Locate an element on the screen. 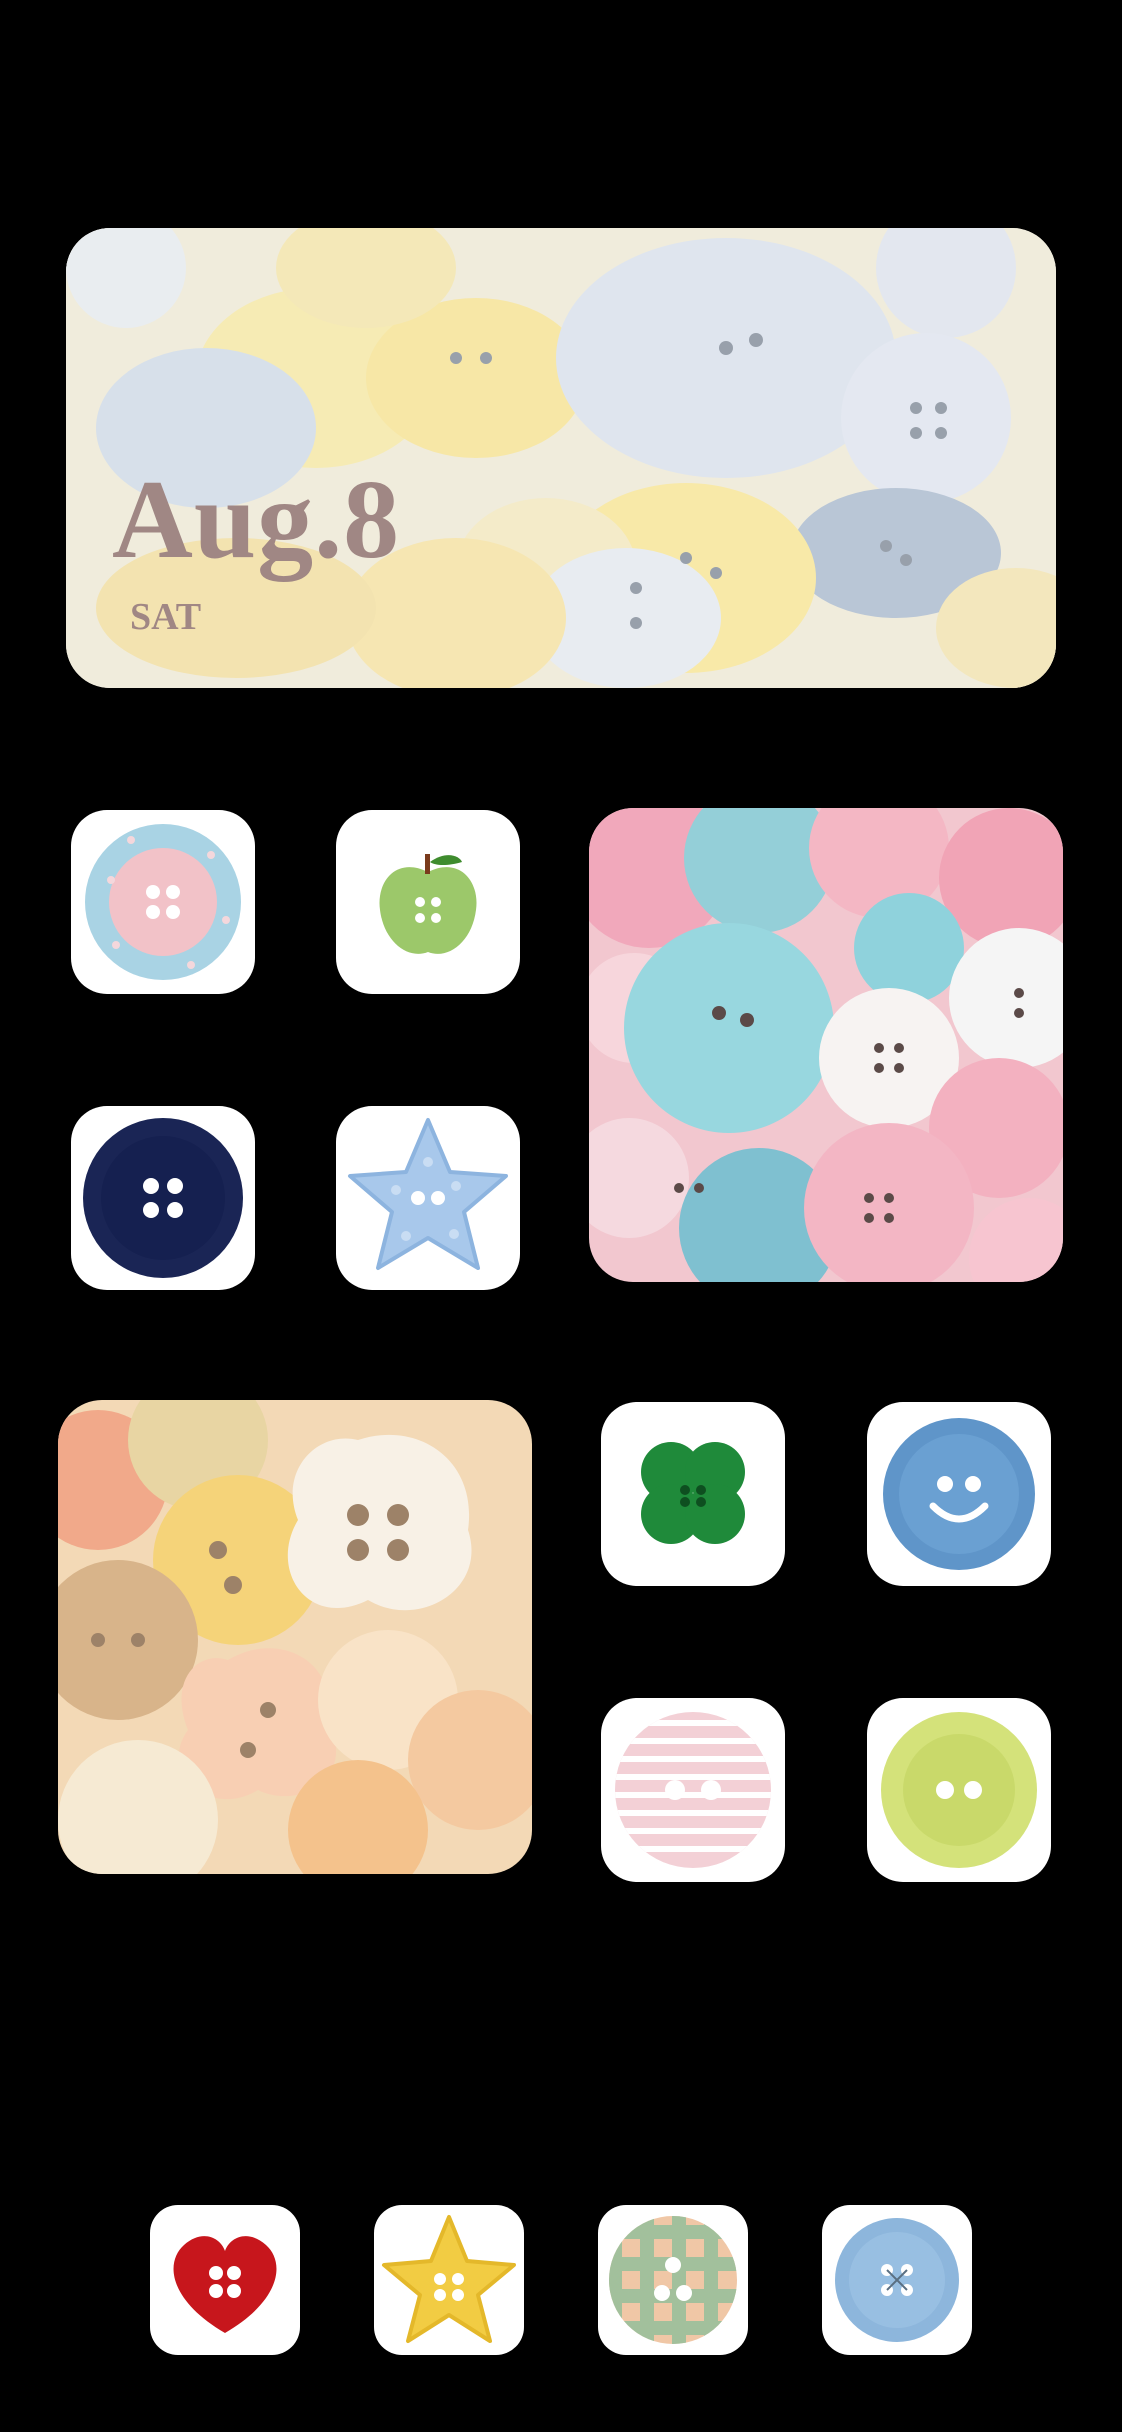 The image size is (1122, 2432). dock-icon-red-heart is located at coordinates (225, 2280).